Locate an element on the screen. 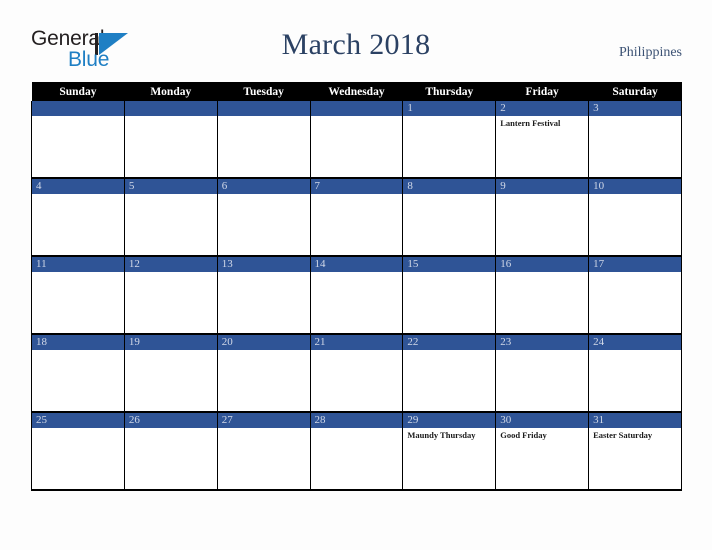 The image size is (712, 550). calendar-day-cell: 17 is located at coordinates (635, 295).